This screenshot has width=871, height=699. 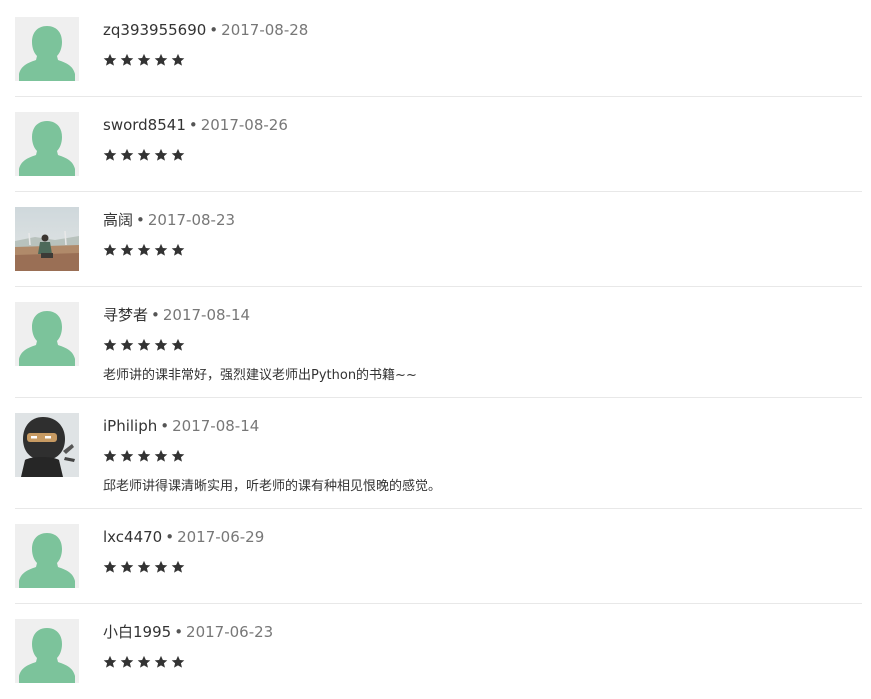 What do you see at coordinates (221, 537) in the screenshot?
I see `review-date: 2017-06-29` at bounding box center [221, 537].